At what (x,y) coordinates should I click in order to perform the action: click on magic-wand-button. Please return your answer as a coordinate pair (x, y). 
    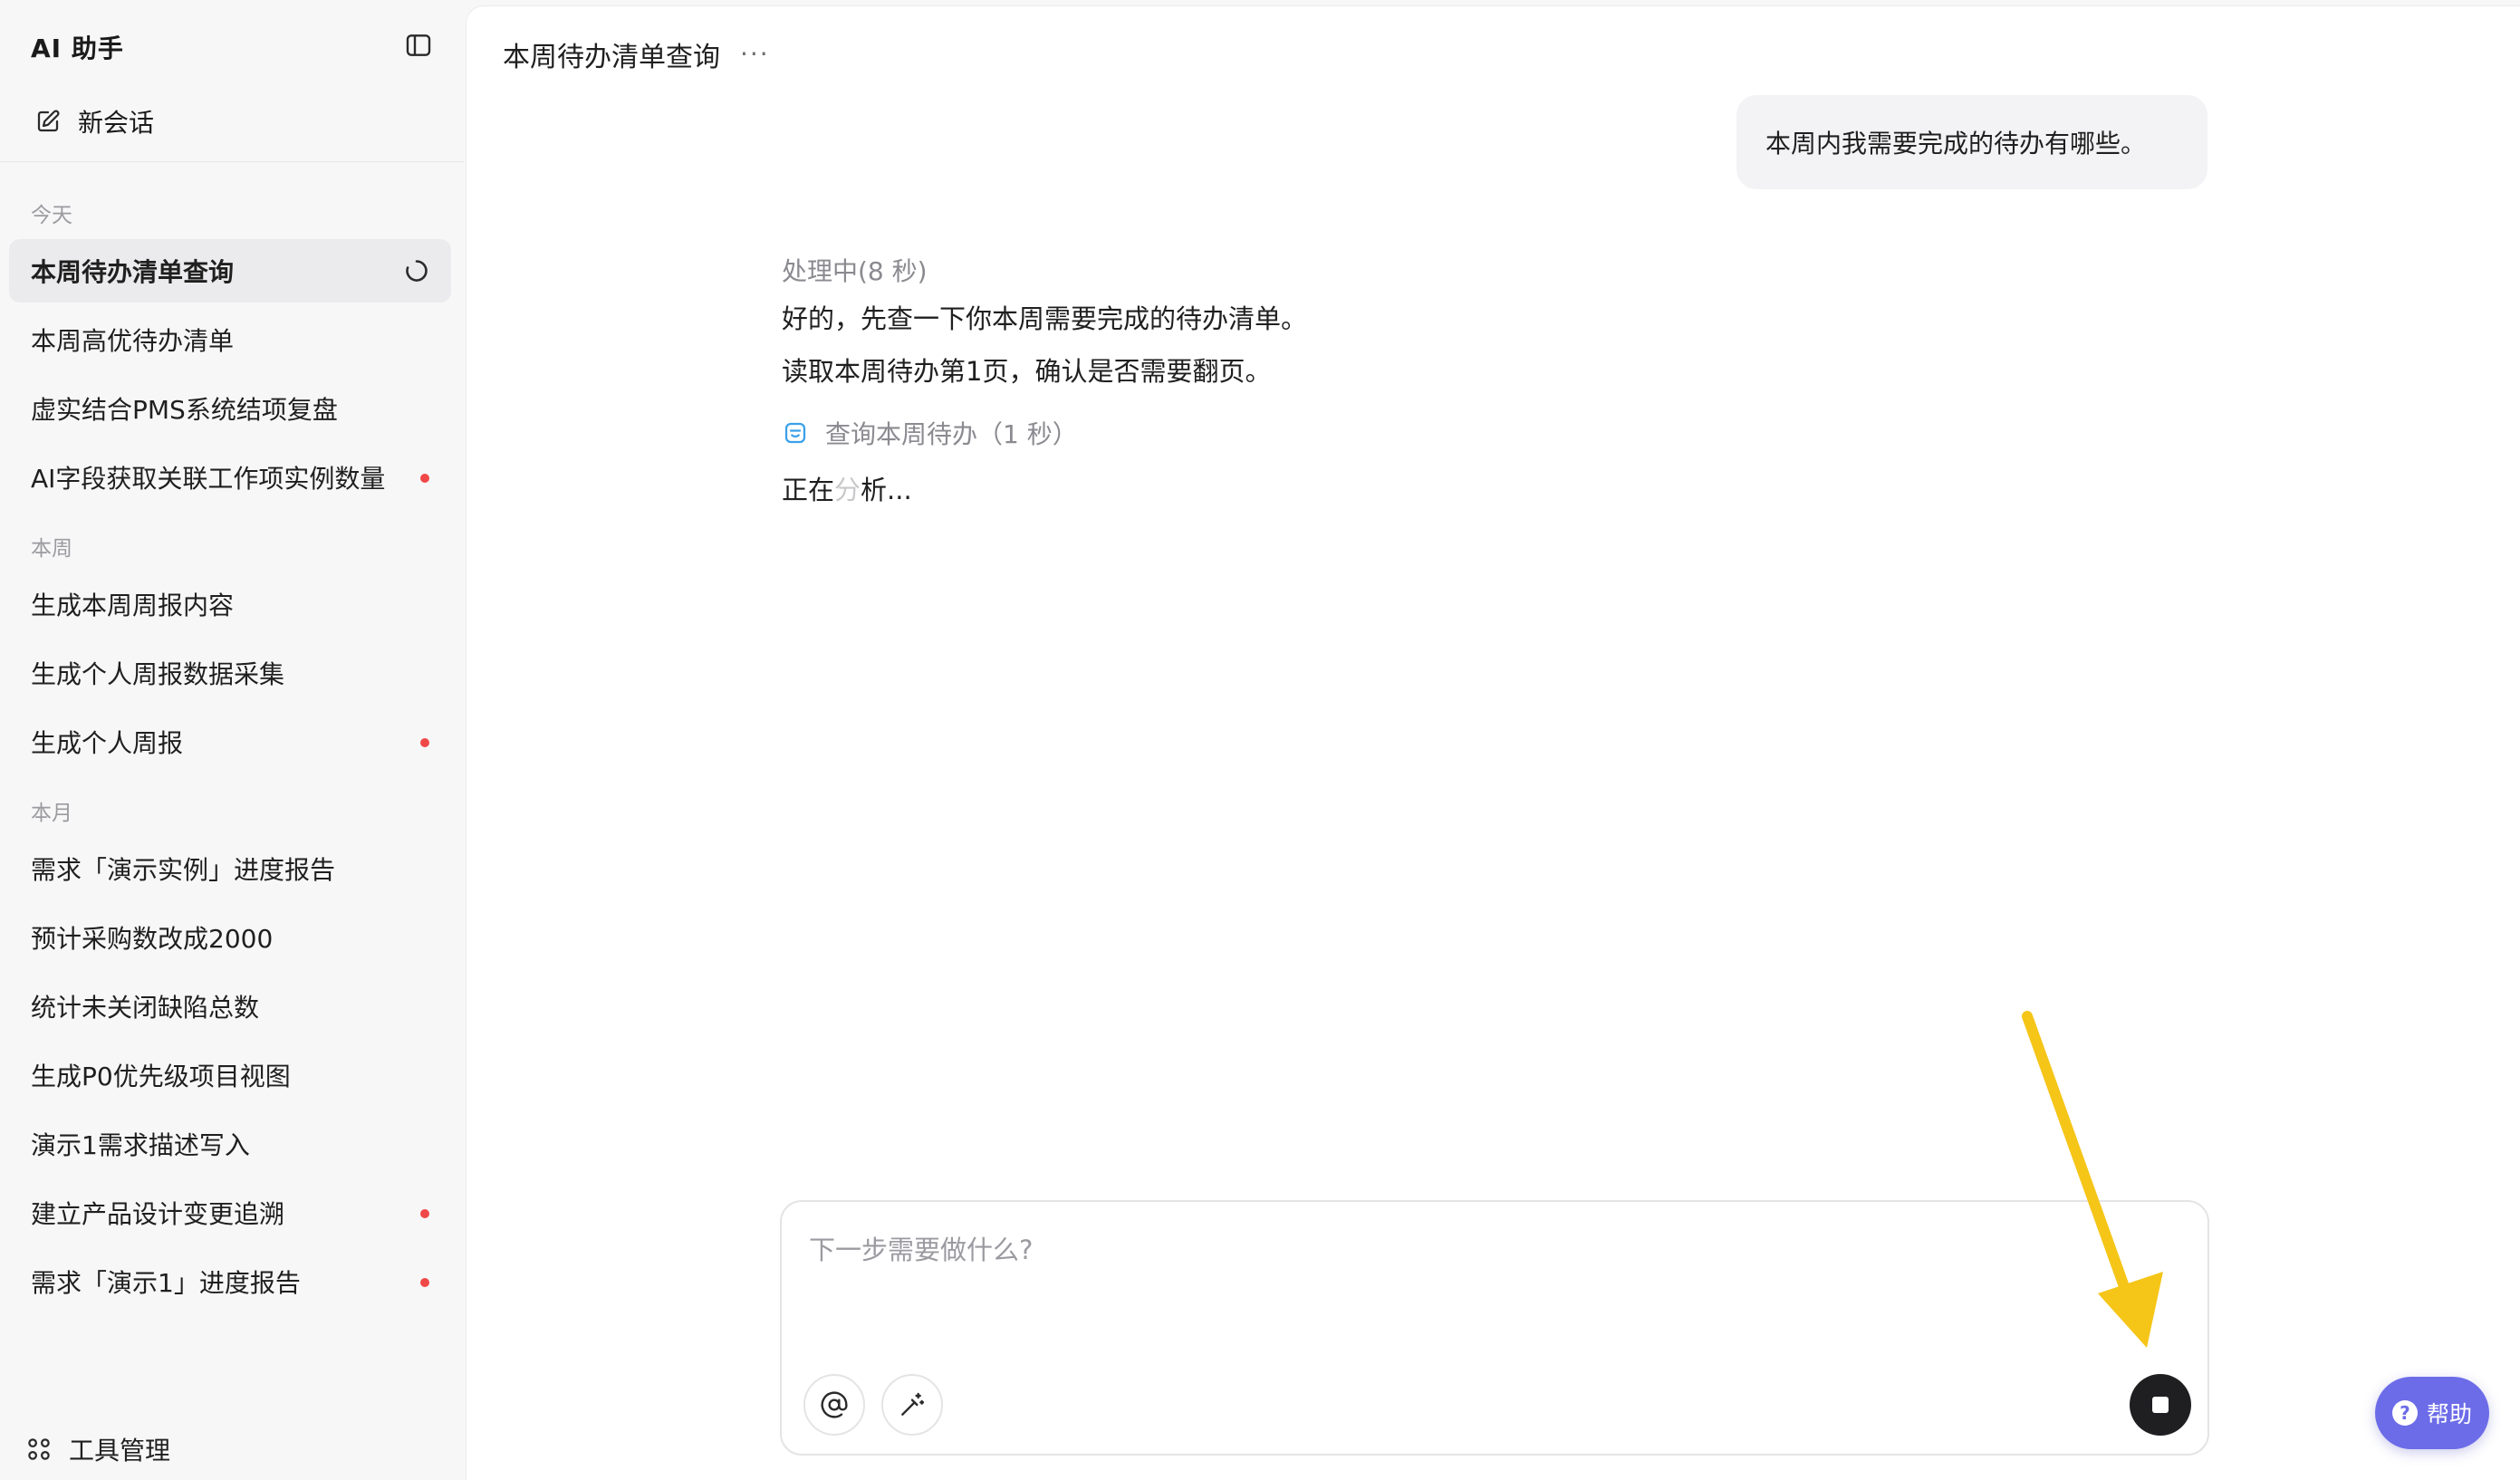
    Looking at the image, I should click on (912, 1405).